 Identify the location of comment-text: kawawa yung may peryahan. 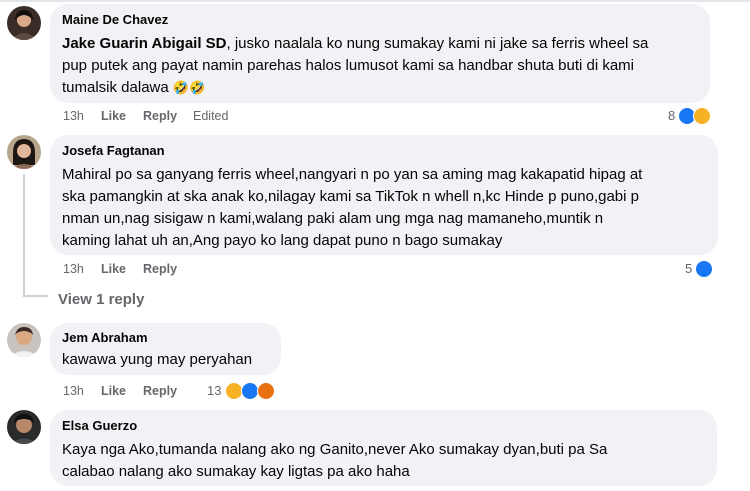
(157, 359).